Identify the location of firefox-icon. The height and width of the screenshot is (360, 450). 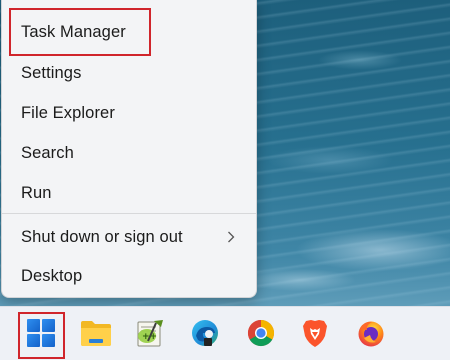
(371, 334).